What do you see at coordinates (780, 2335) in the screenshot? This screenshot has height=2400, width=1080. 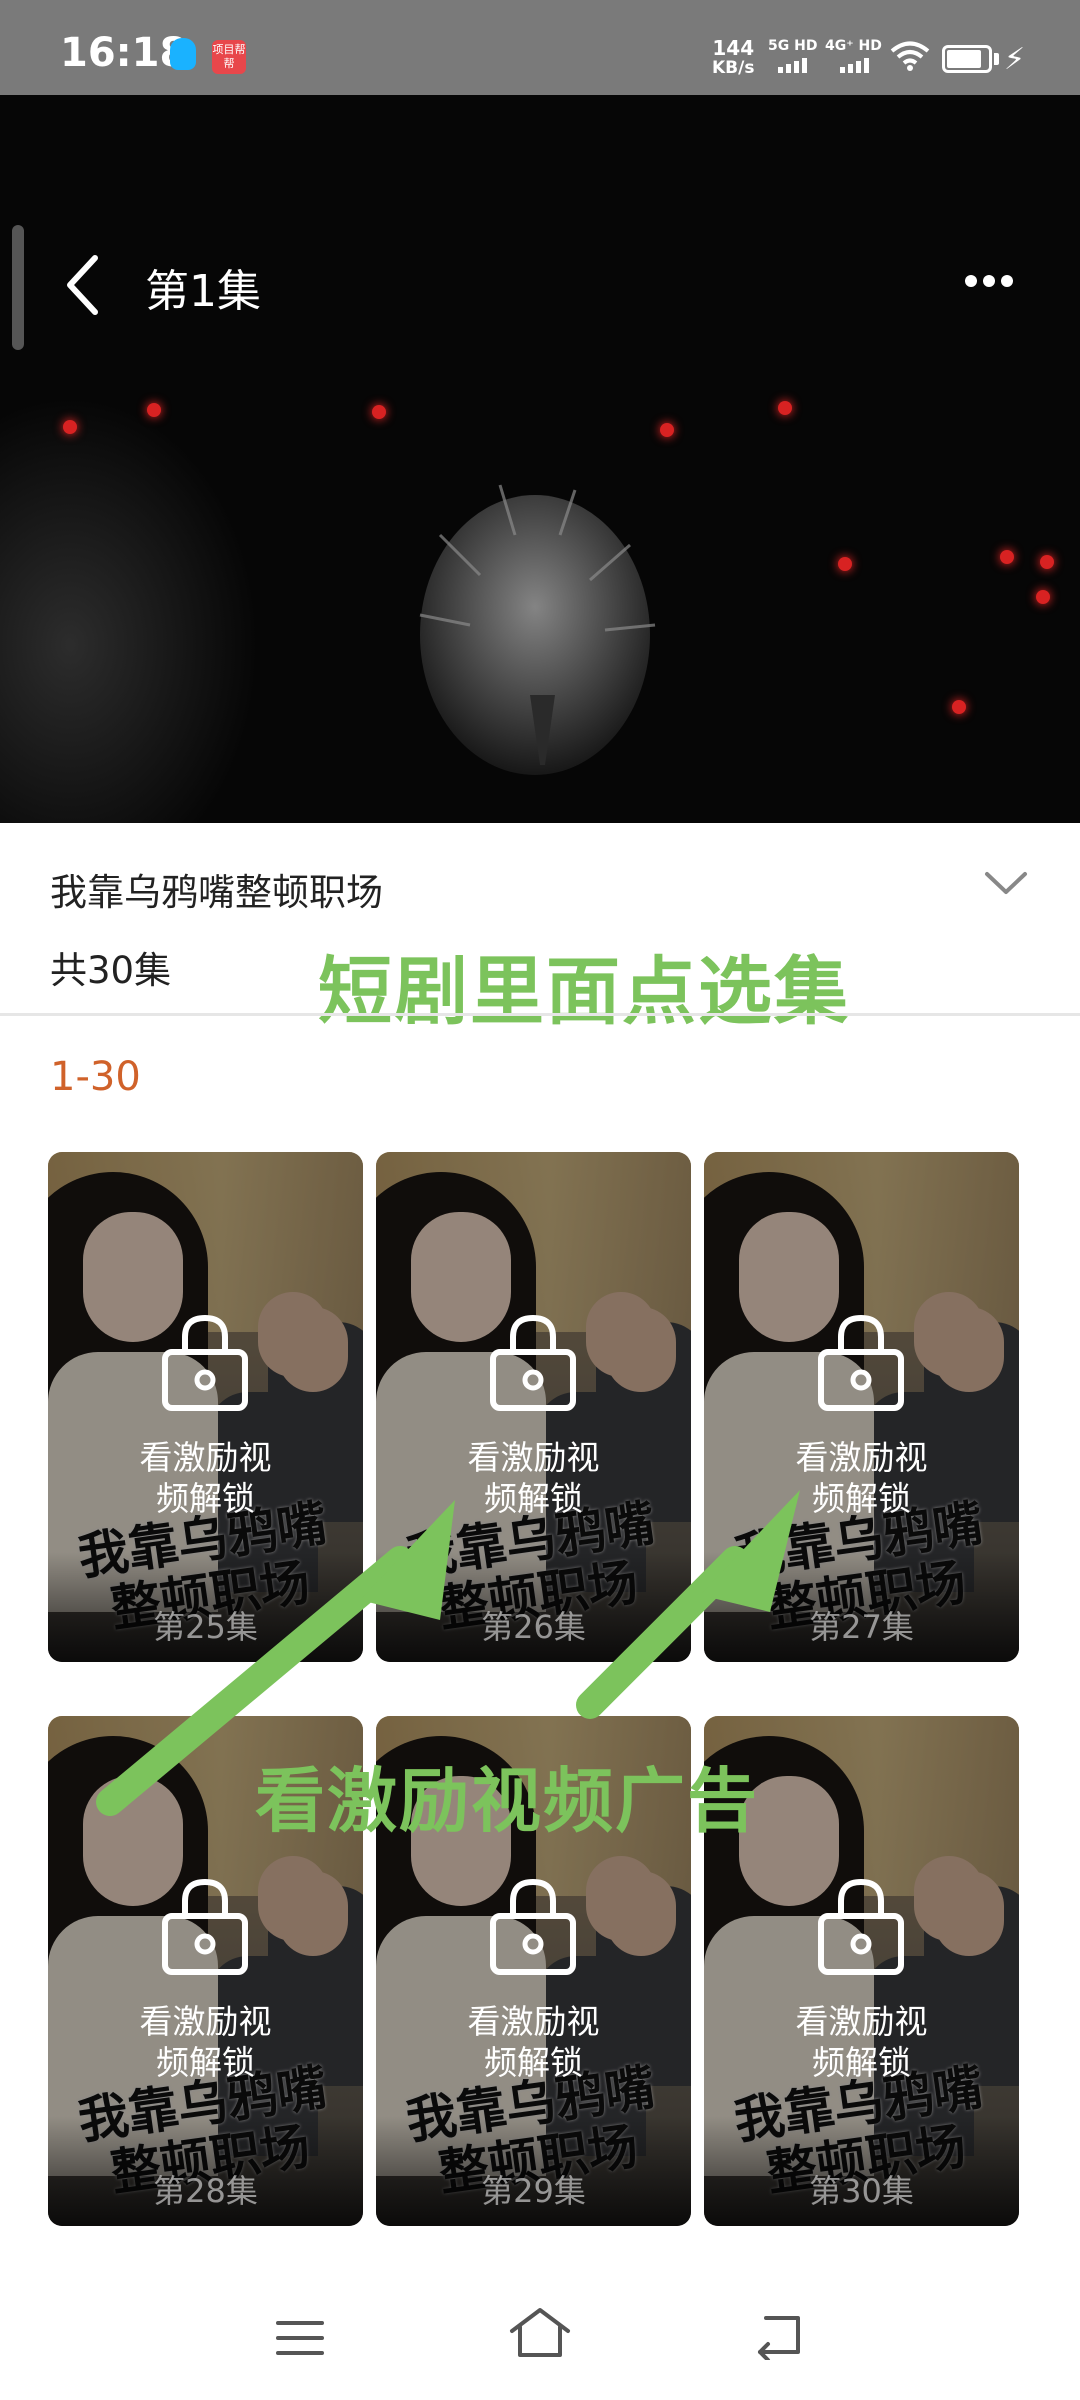 I see `back-icon` at bounding box center [780, 2335].